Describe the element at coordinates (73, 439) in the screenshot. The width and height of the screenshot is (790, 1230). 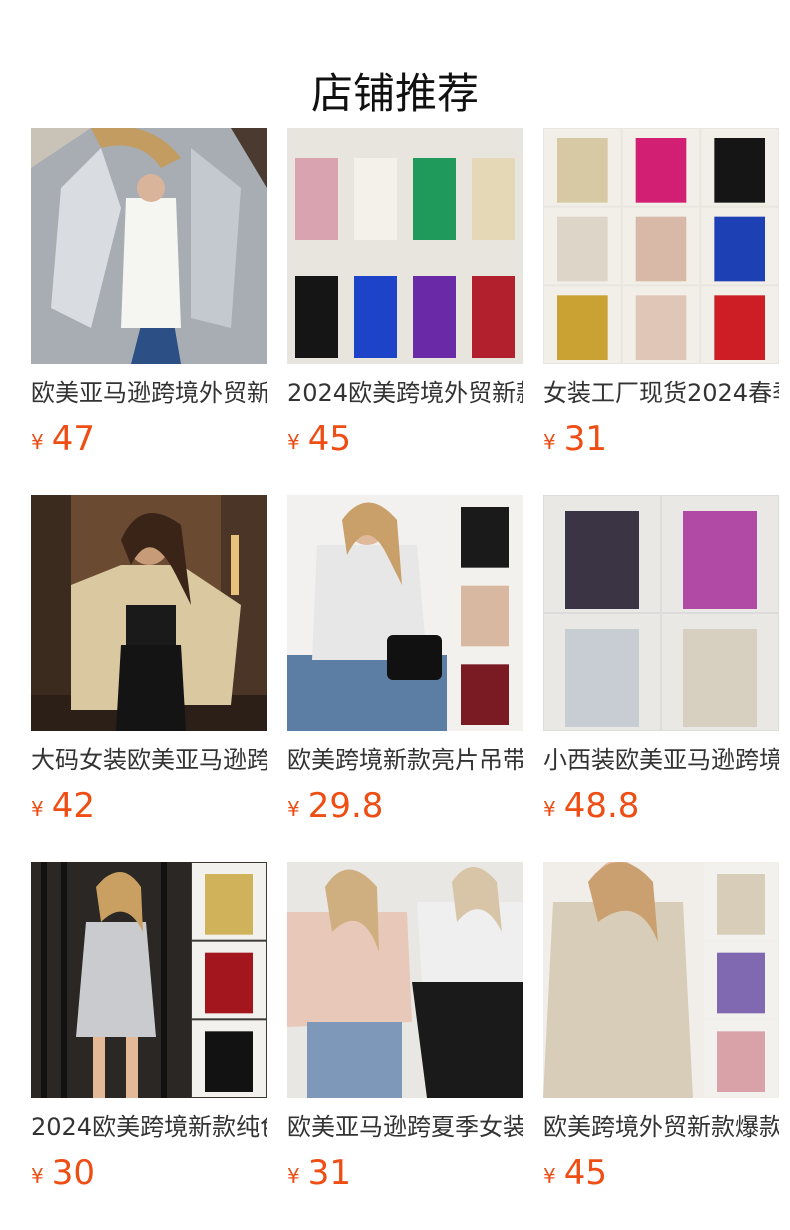
I see `price-amount: 47` at that location.